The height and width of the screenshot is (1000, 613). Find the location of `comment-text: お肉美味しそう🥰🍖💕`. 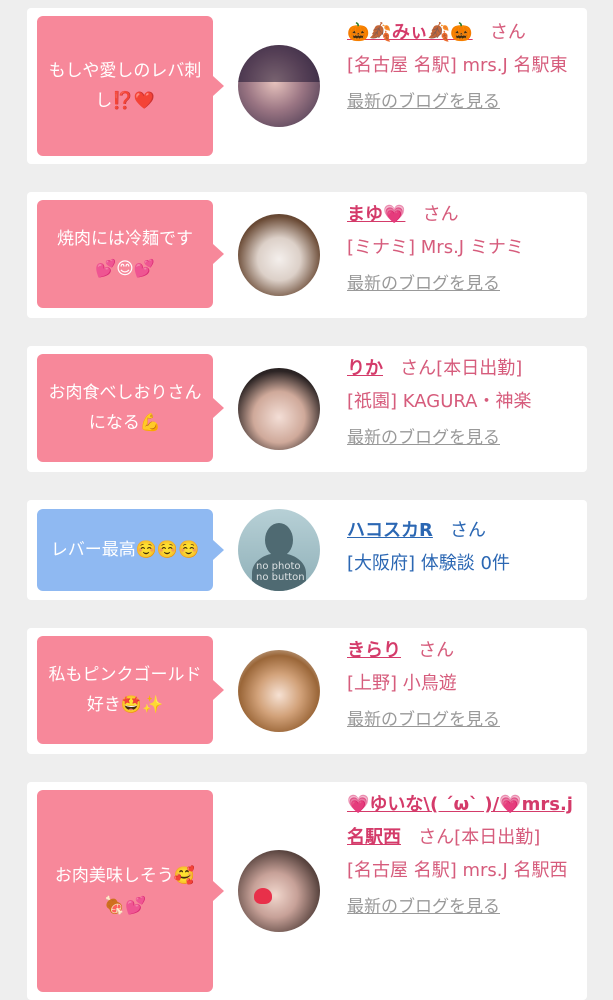

comment-text: お肉美味しそう🥰🍖💕 is located at coordinates (125, 891).